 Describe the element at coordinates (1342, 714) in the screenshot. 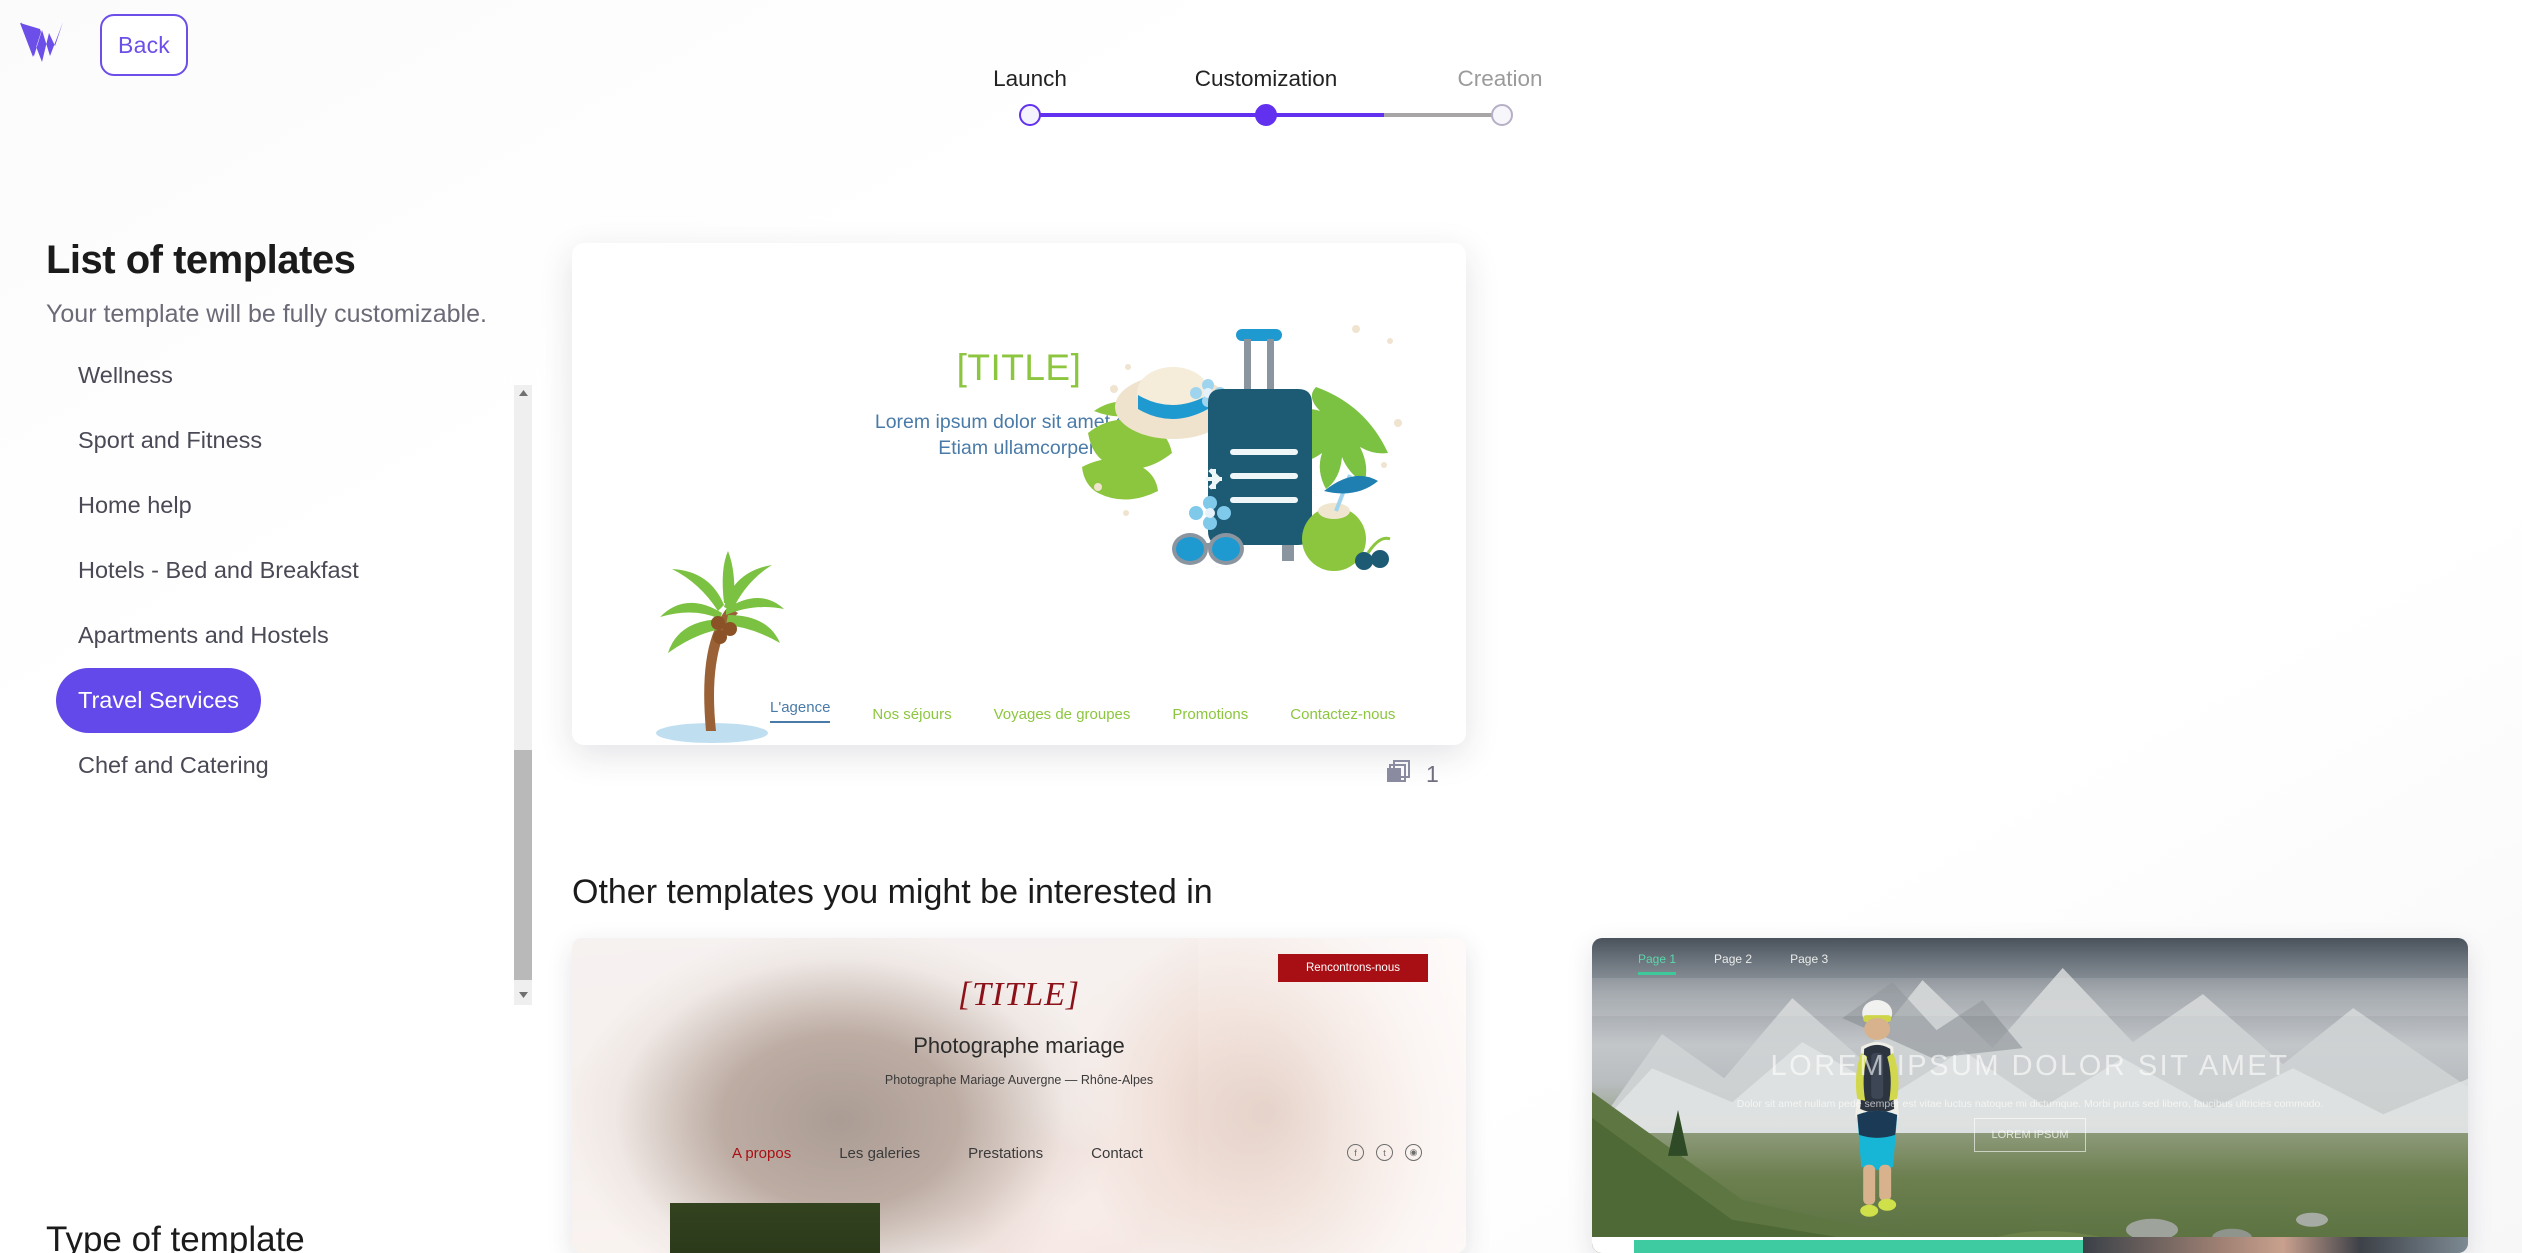

I see `template-nav-contactez-nous: Contactez-nous` at that location.